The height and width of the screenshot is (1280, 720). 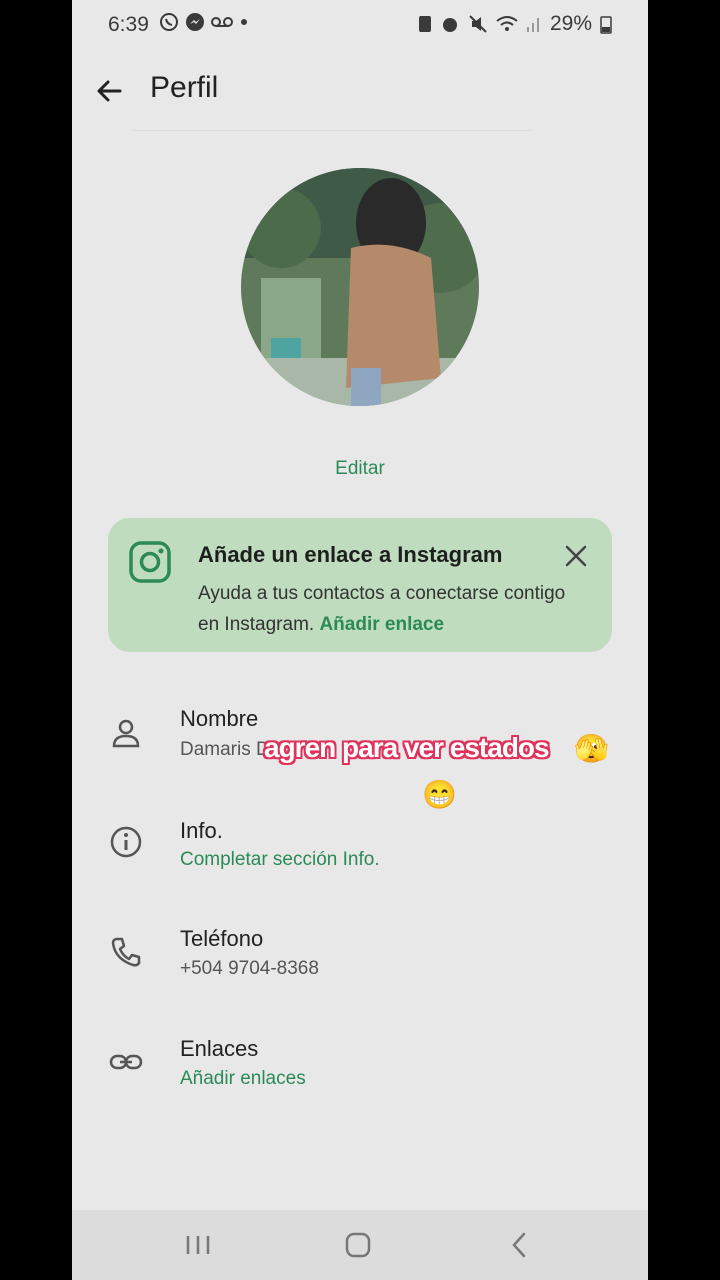 What do you see at coordinates (198, 1245) in the screenshot?
I see `recent-apps-icon` at bounding box center [198, 1245].